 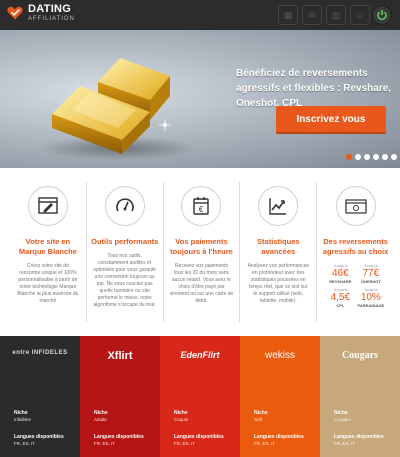 I want to click on rate-revshare: Jusqu'à 46€ REVSHARE, so click(x=341, y=273).